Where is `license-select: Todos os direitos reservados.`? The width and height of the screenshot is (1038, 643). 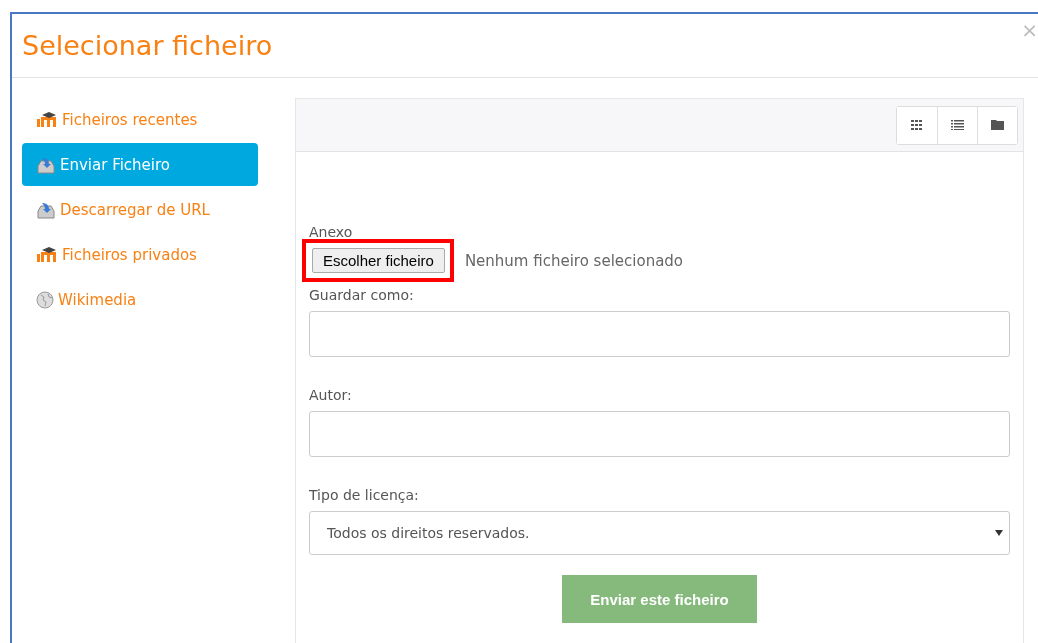
license-select: Todos os direitos reservados. is located at coordinates (659, 533).